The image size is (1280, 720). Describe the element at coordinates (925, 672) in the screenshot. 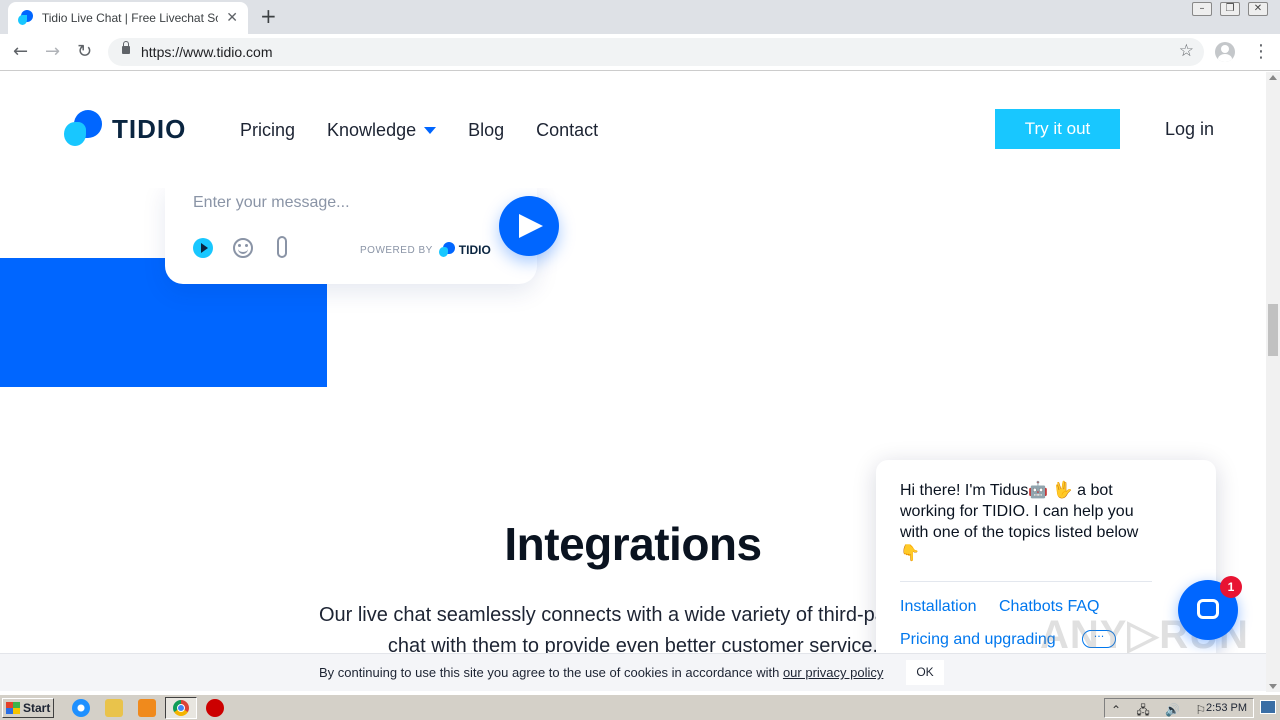

I see `cookie-ok-button: OK` at that location.